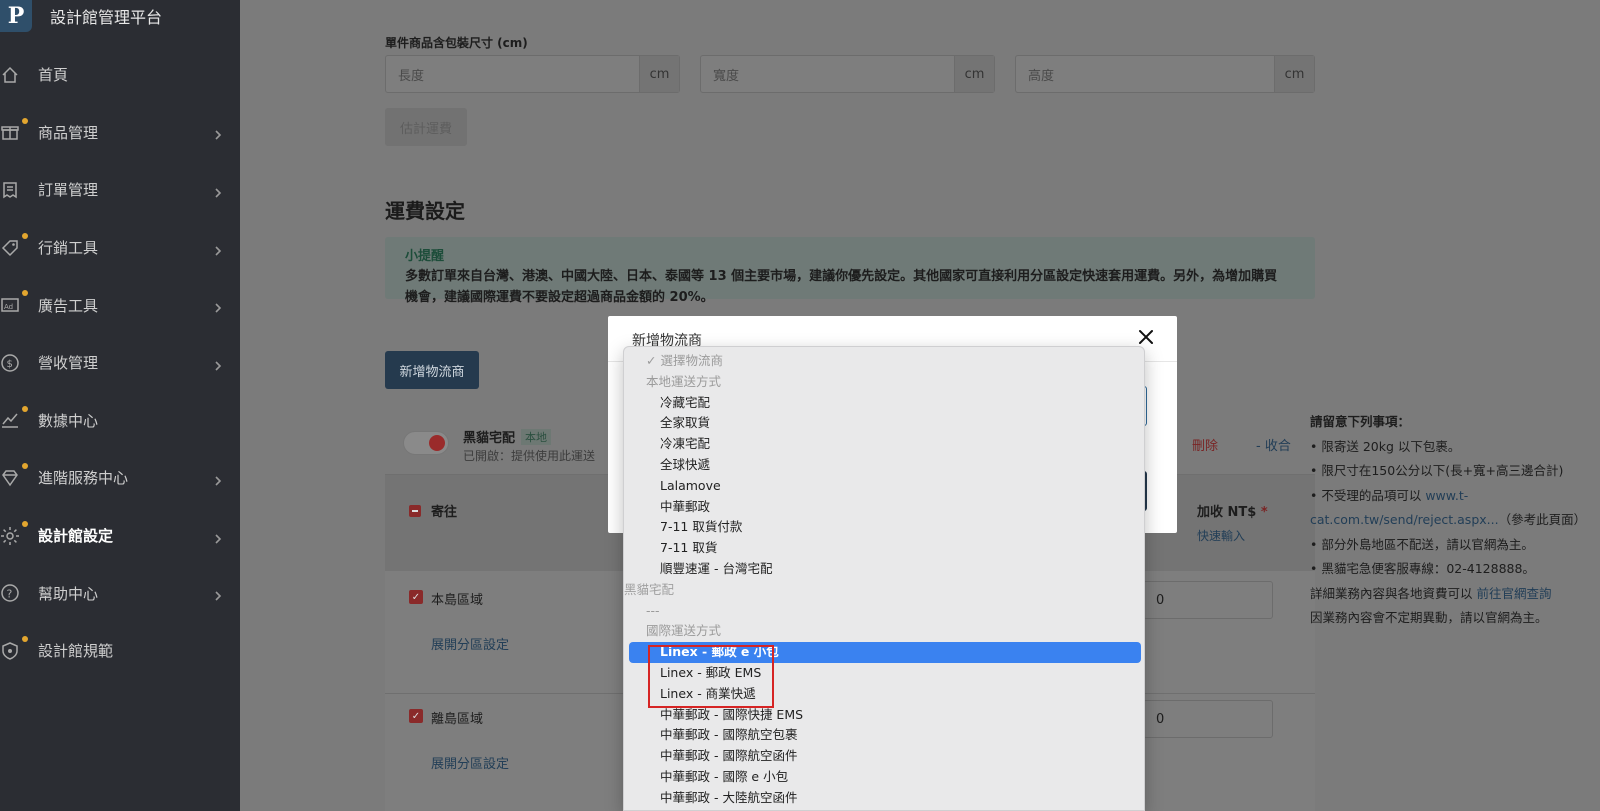 The height and width of the screenshot is (811, 1600). What do you see at coordinates (884, 527) in the screenshot?
I see `dropdown-option-8: 7-11 取貨付款` at bounding box center [884, 527].